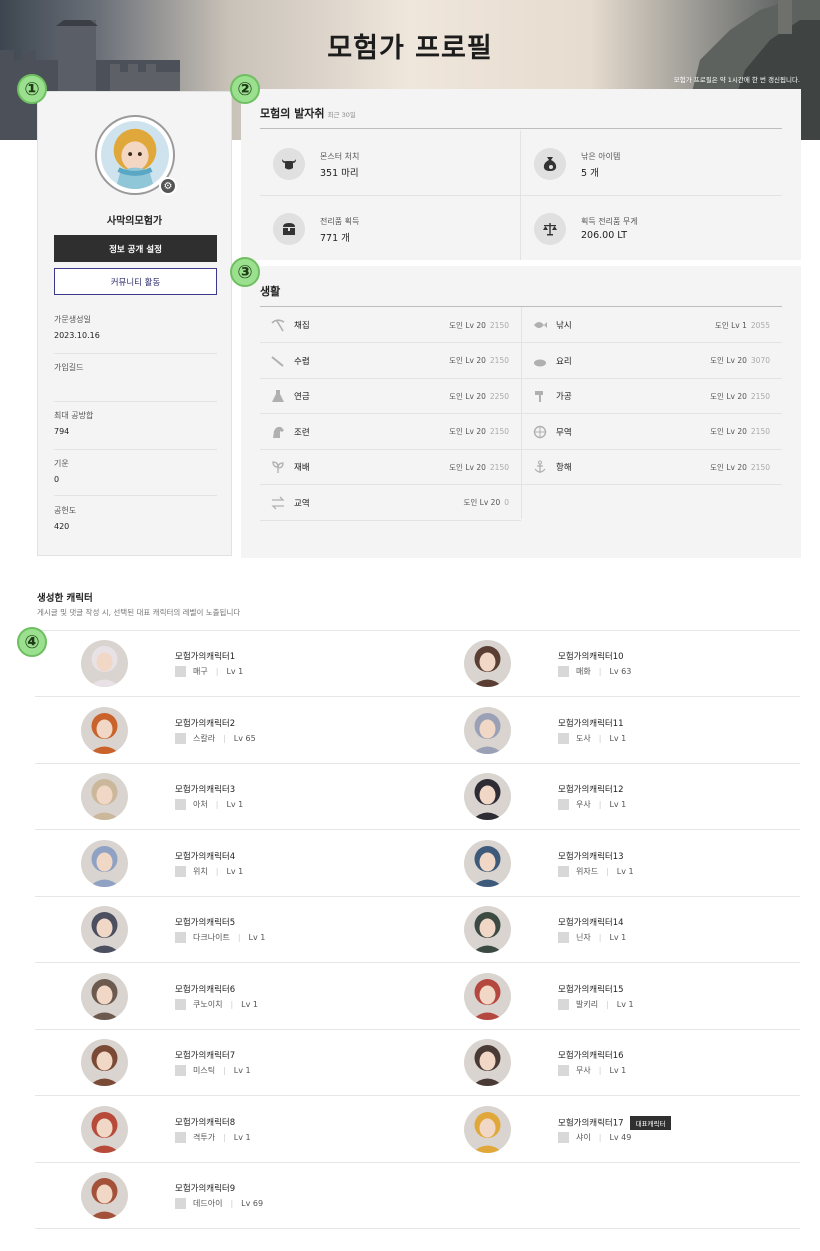  What do you see at coordinates (550, 164) in the screenshot?
I see `fish-bag-icon` at bounding box center [550, 164].